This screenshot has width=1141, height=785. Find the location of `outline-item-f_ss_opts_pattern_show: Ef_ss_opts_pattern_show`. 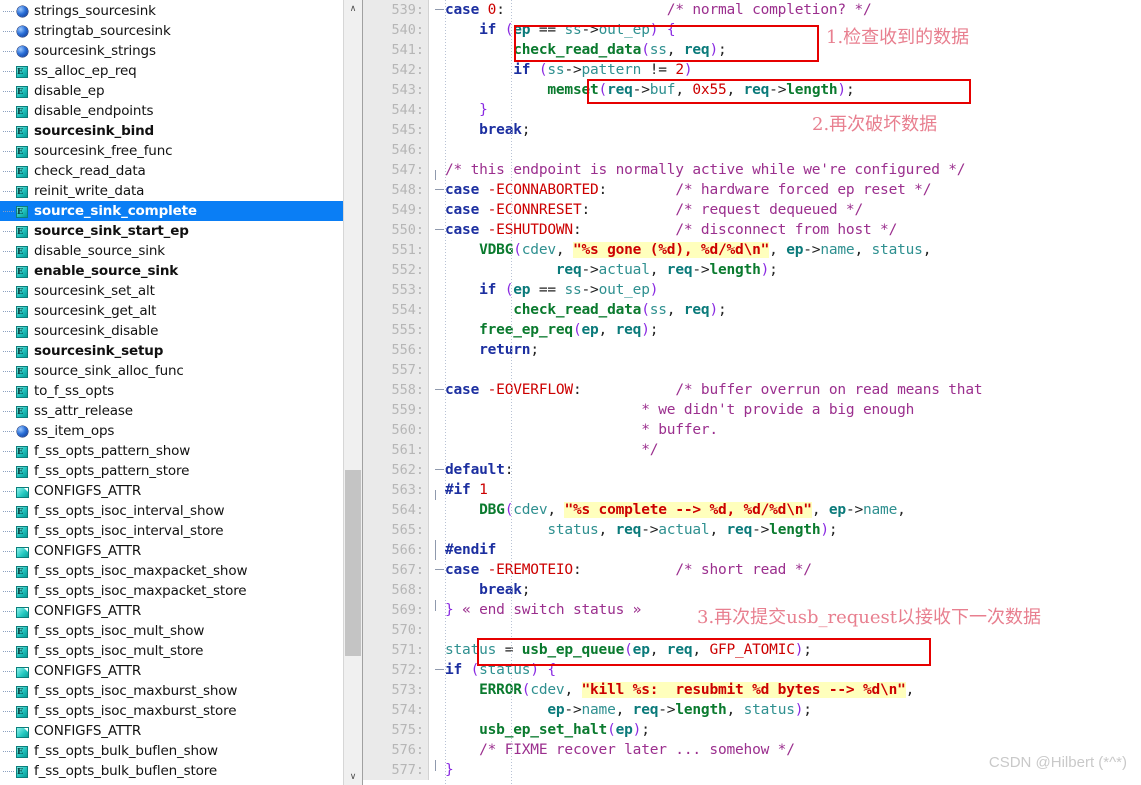

outline-item-f_ss_opts_pattern_show: Ef_ss_opts_pattern_show is located at coordinates (181, 451).